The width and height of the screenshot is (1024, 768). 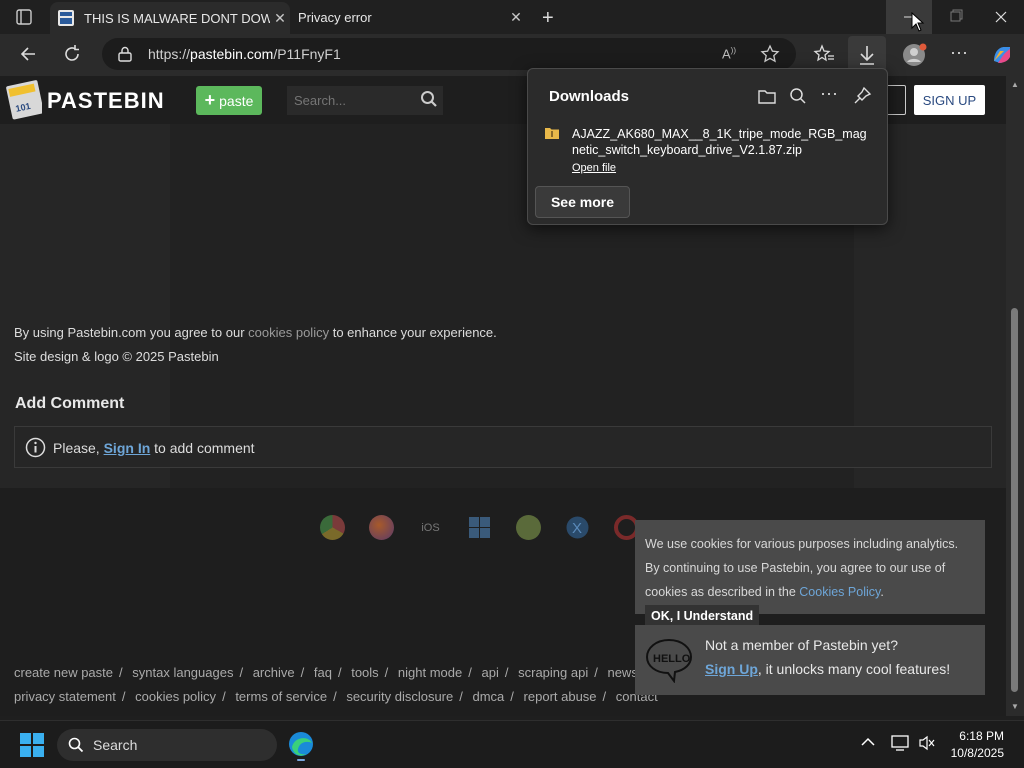 What do you see at coordinates (28, 54) in the screenshot?
I see `back-icon` at bounding box center [28, 54].